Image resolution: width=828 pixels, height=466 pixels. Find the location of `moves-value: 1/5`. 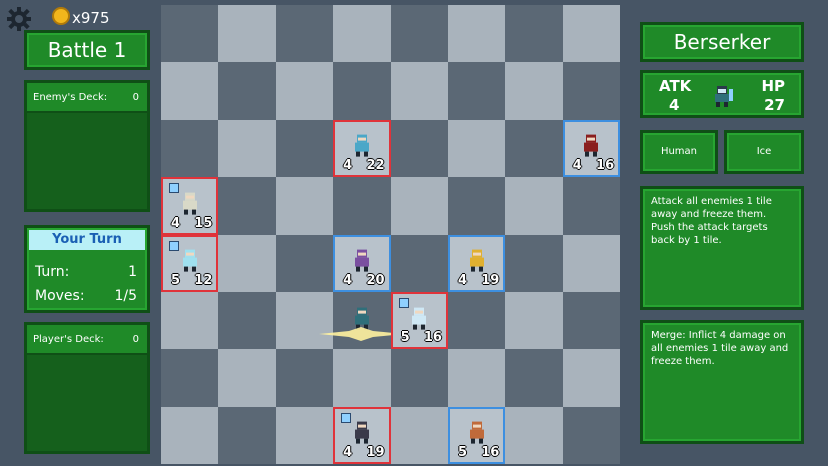

moves-value: 1/5 is located at coordinates (125, 296).